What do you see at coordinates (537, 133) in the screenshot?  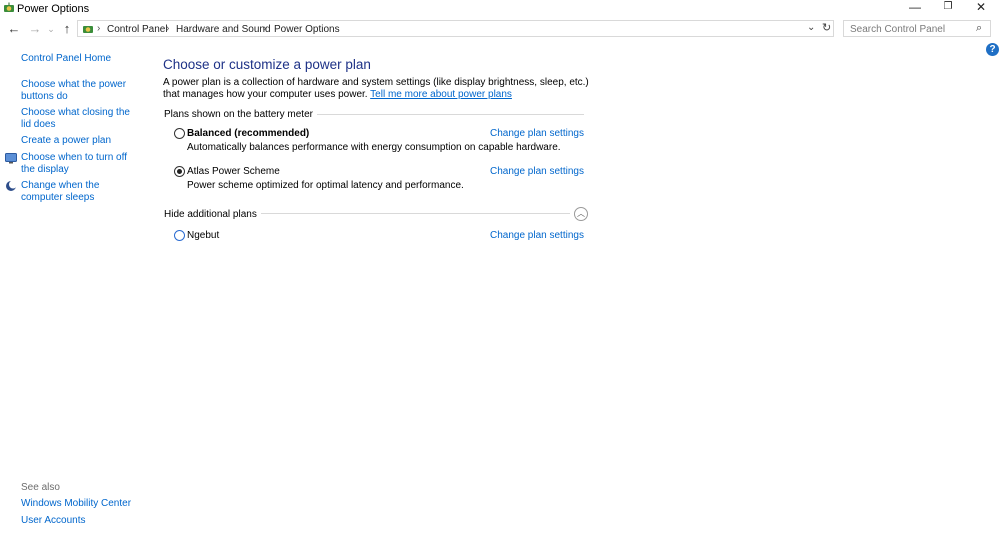 I see `change-plan-settings-link-balanced: Change plan settings` at bounding box center [537, 133].